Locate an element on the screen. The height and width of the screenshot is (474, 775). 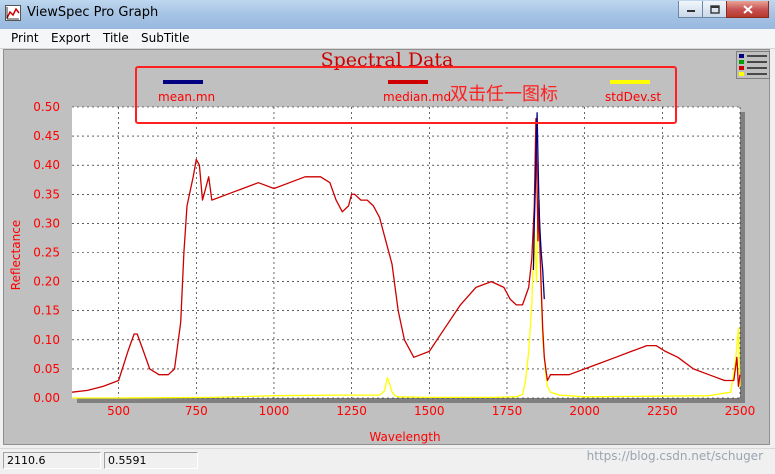
x-tick-label: 2500 is located at coordinates (740, 411).